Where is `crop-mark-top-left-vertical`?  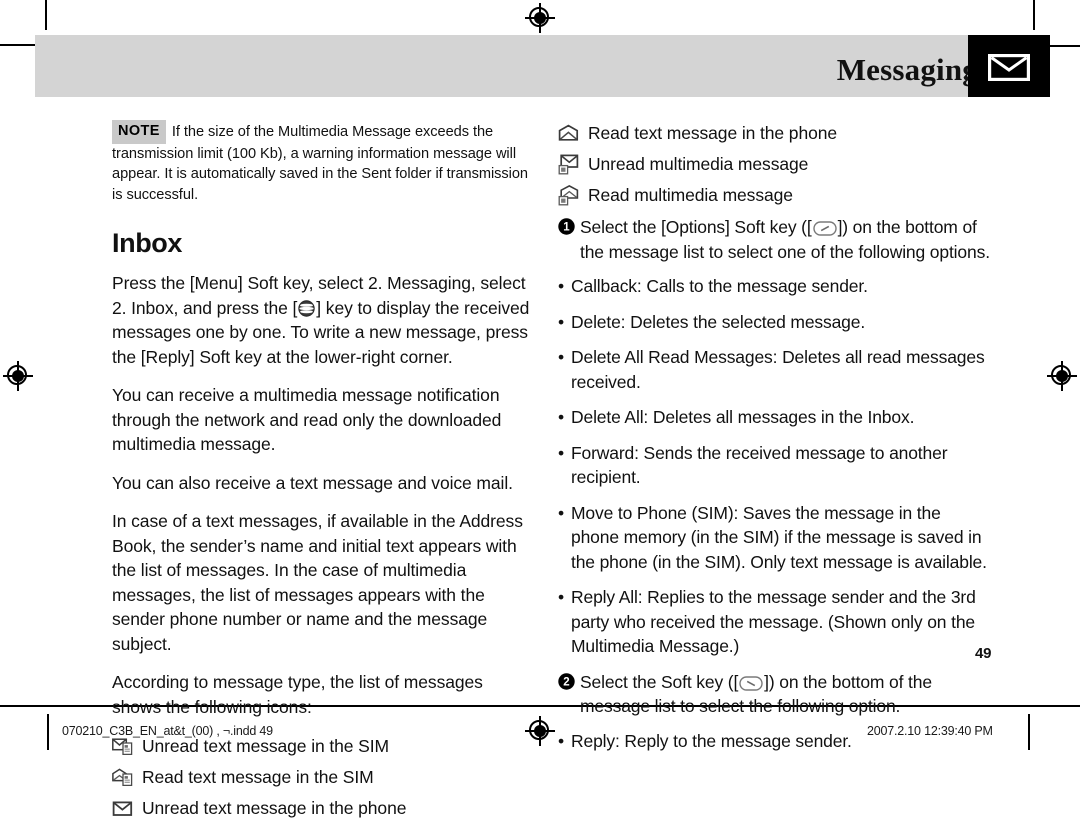
crop-mark-top-left-vertical is located at coordinates (46, 15).